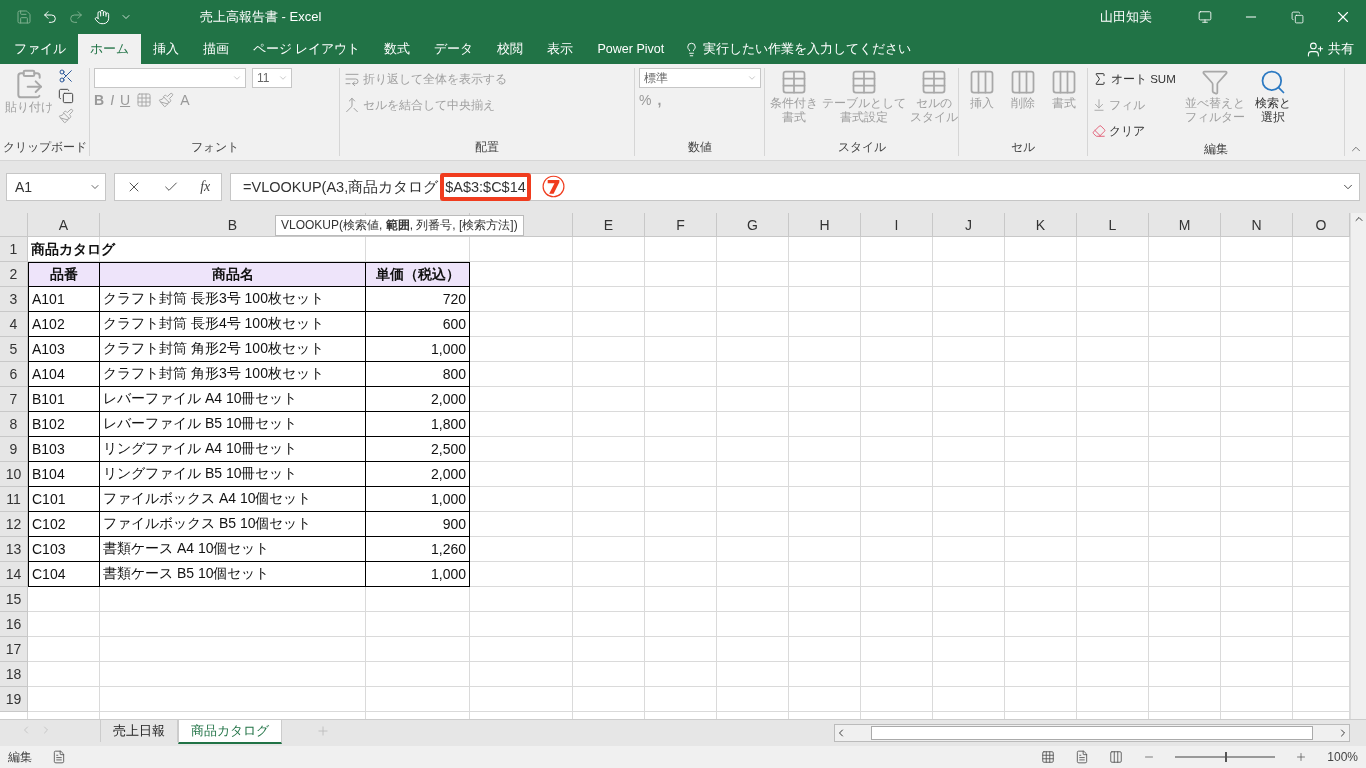 The height and width of the screenshot is (768, 1366). What do you see at coordinates (214, 147) in the screenshot?
I see `group-label: フォント` at bounding box center [214, 147].